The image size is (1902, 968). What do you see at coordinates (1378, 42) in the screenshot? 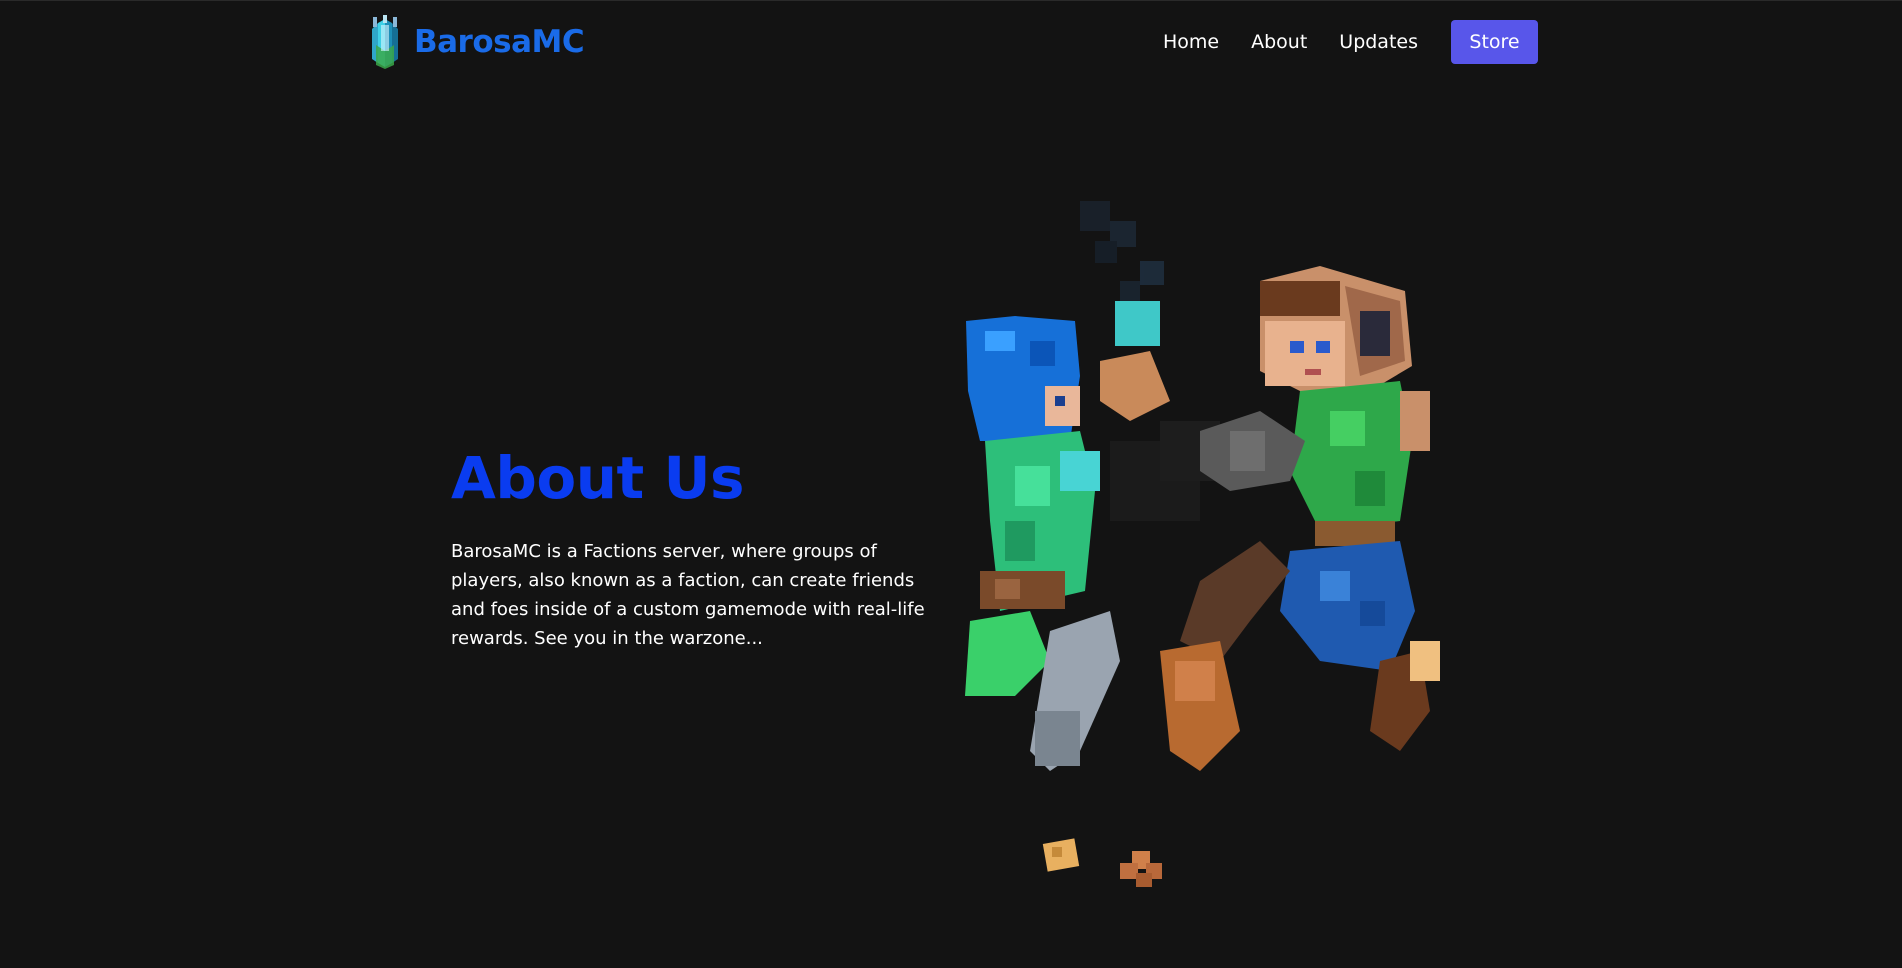
I see `nav-updates-link: Updates` at bounding box center [1378, 42].